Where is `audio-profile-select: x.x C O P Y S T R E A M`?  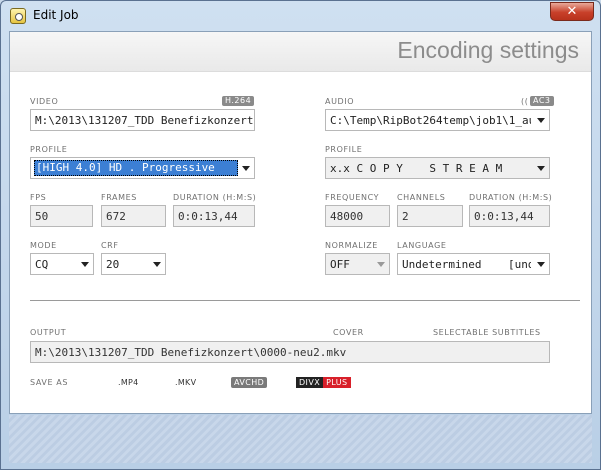 audio-profile-select: x.x C O P Y S T R E A M is located at coordinates (437, 168).